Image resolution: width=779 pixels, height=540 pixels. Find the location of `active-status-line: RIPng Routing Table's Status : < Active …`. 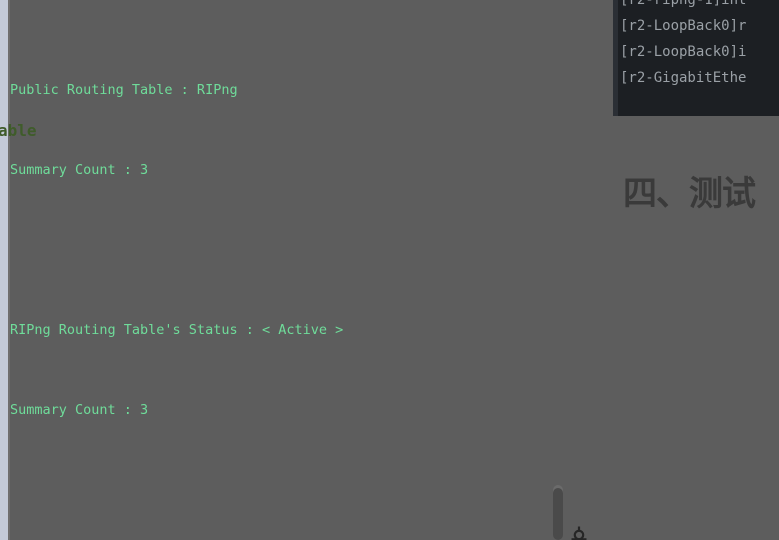

active-status-line: RIPng Routing Table's Status : < Active … is located at coordinates (177, 330).